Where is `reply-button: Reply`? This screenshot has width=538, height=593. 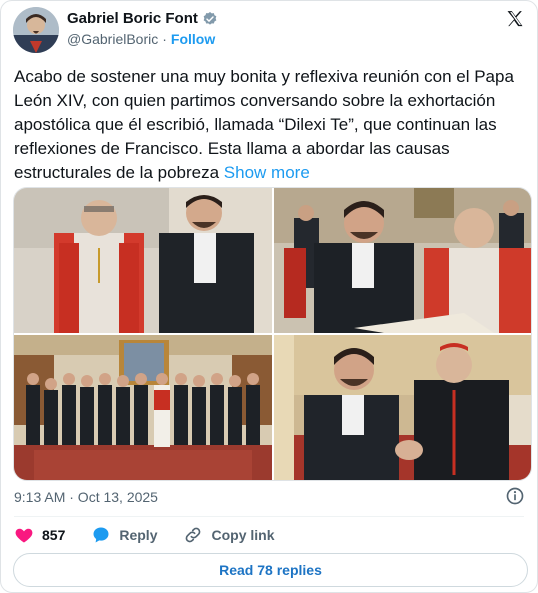
reply-button: Reply is located at coordinates (124, 535).